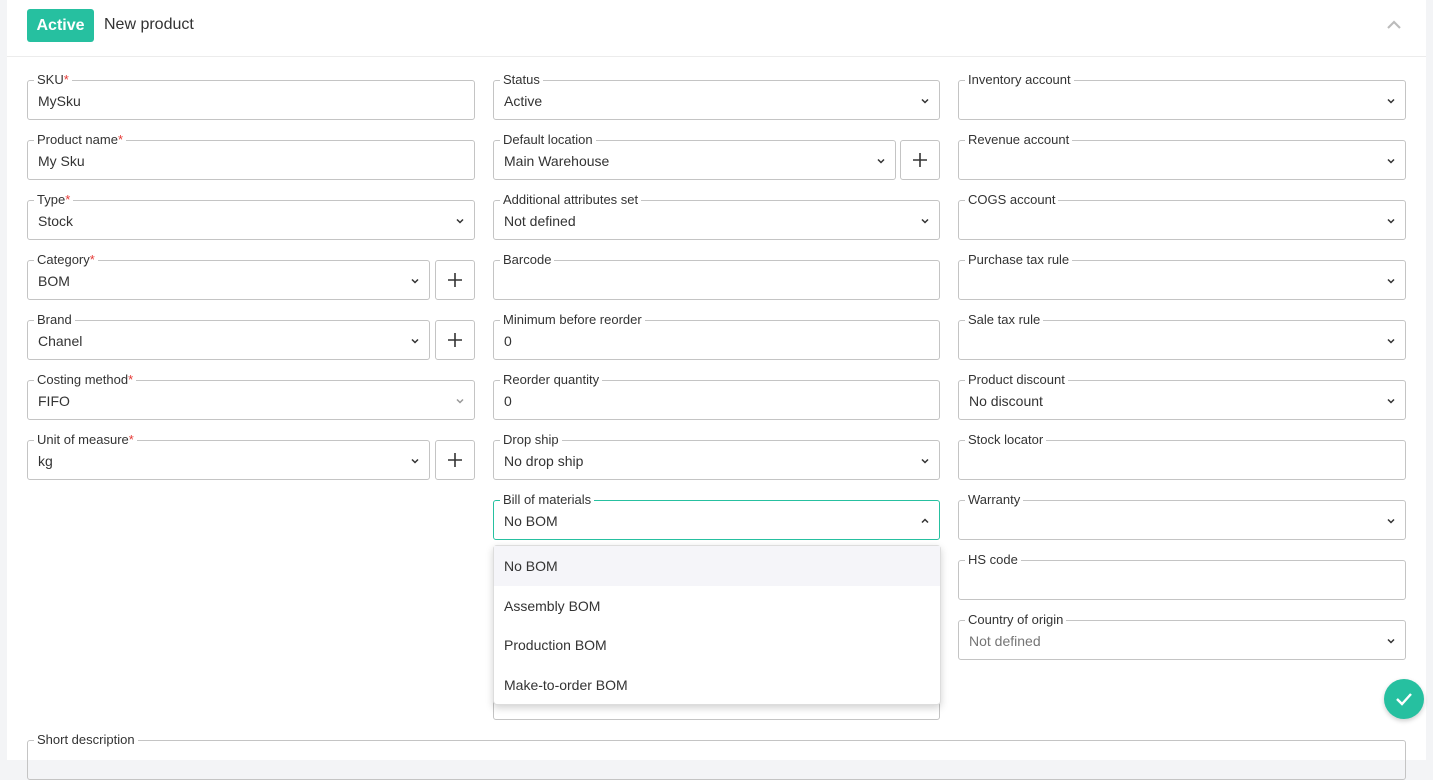 The image size is (1433, 780). What do you see at coordinates (540, 221) in the screenshot?
I see `additional-attributes-value: Not defined` at bounding box center [540, 221].